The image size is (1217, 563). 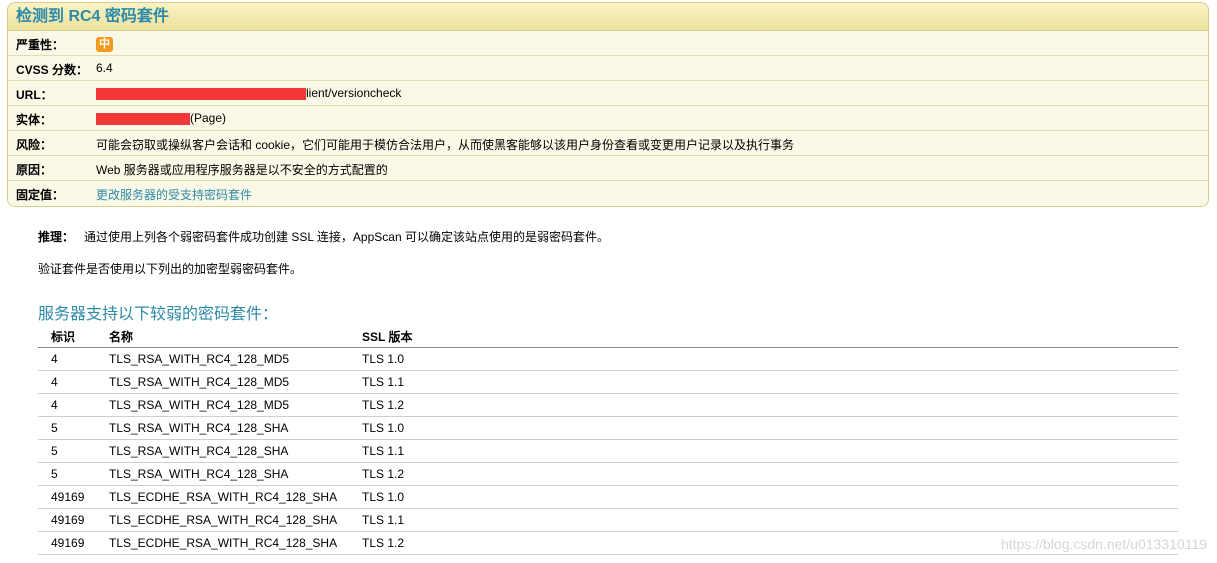 I want to click on risk-label: 风险：, so click(x=34, y=145).